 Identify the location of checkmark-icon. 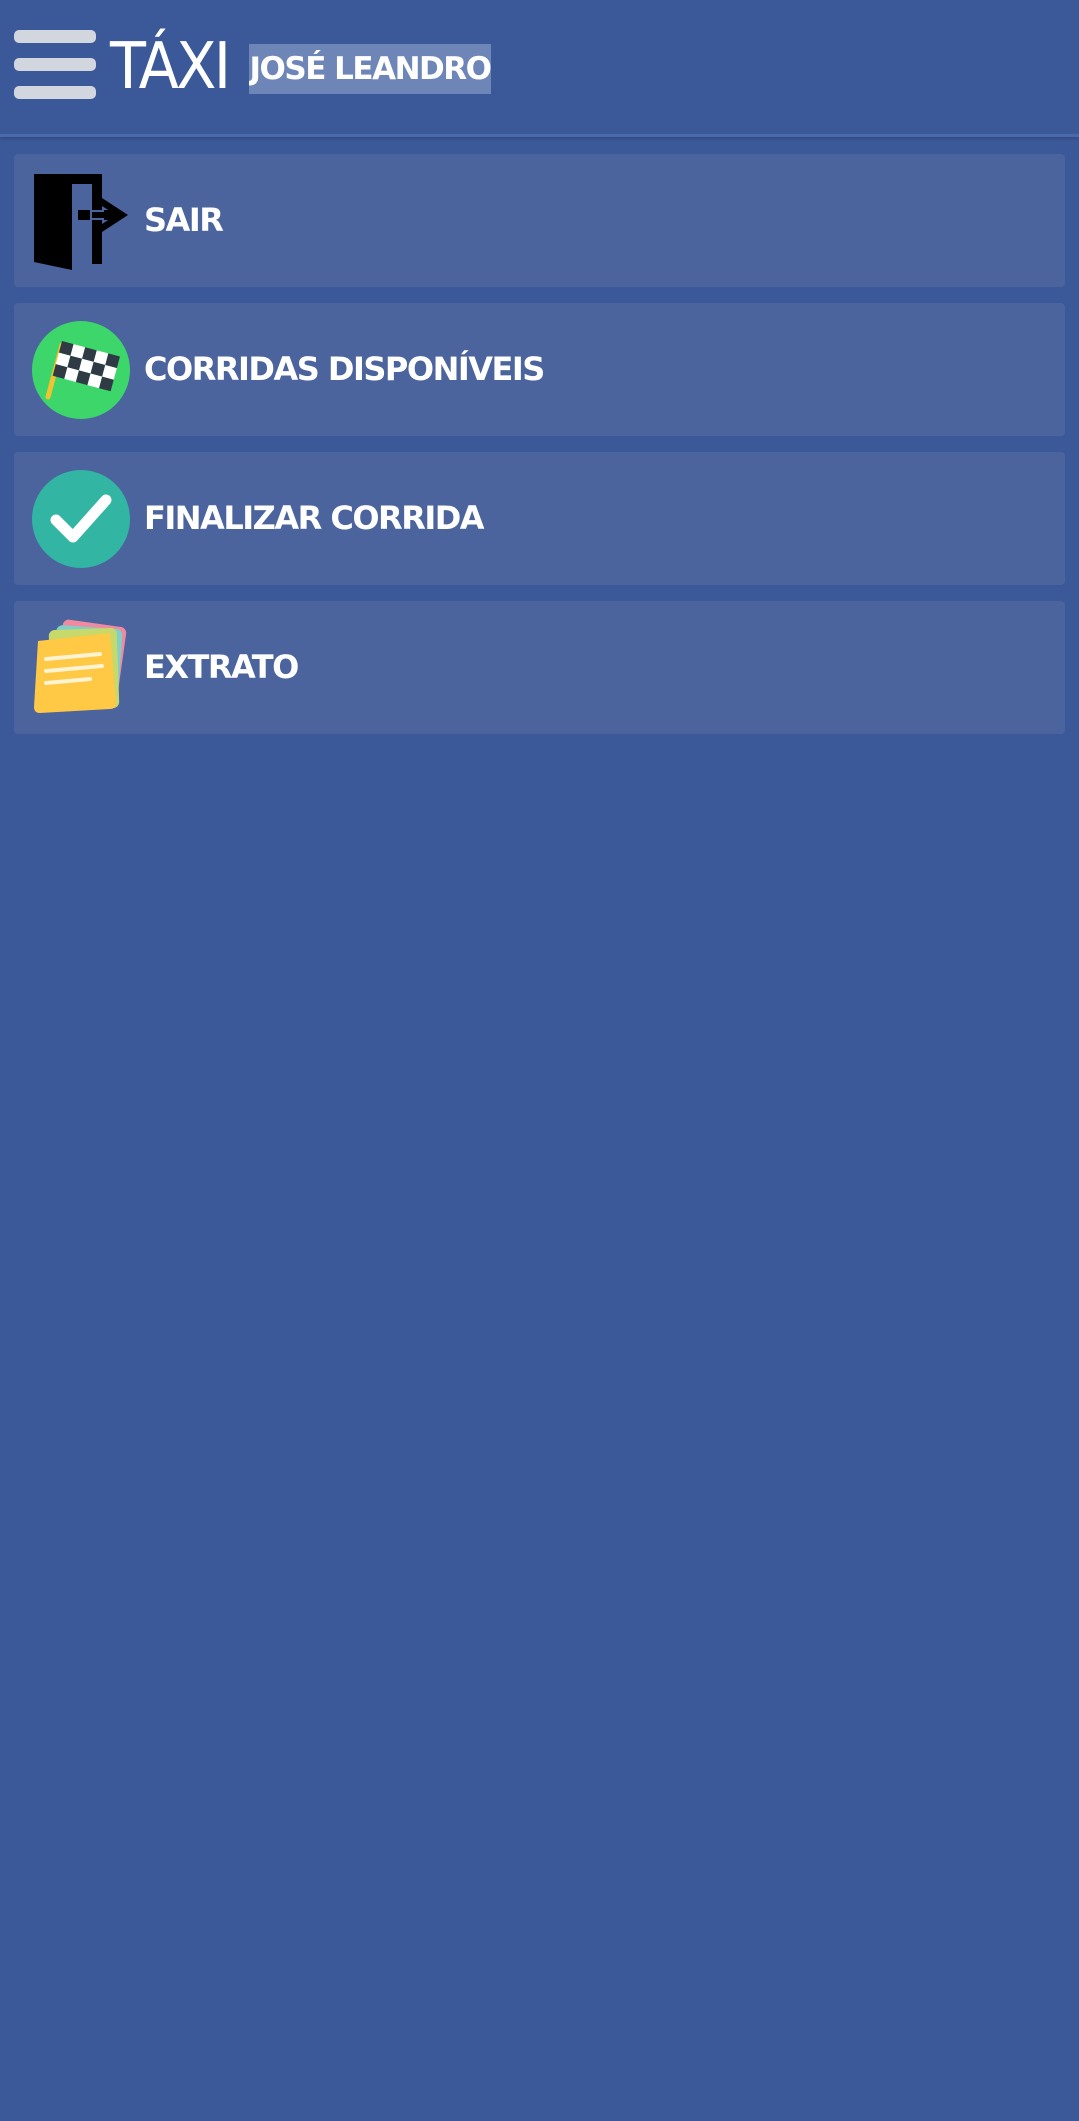
(81, 519).